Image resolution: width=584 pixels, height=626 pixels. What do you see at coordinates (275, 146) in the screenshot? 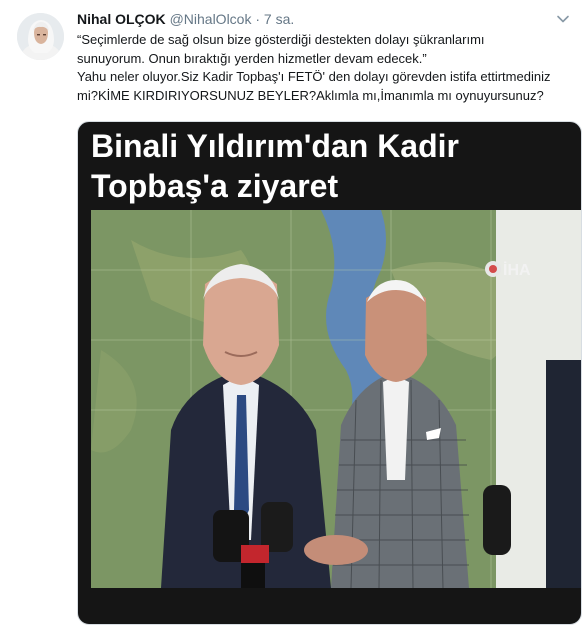
I see `media-title-line: Binali Yıldırım'dan Kadir` at bounding box center [275, 146].